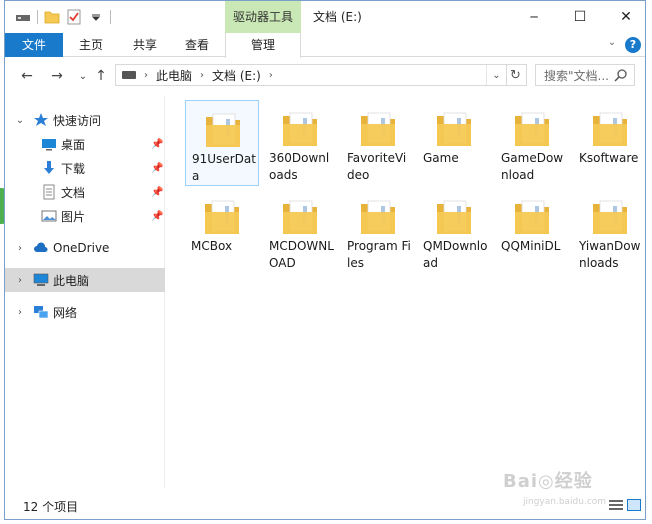 This screenshot has height=524, width=652. I want to click on details-view-icon, so click(616, 505).